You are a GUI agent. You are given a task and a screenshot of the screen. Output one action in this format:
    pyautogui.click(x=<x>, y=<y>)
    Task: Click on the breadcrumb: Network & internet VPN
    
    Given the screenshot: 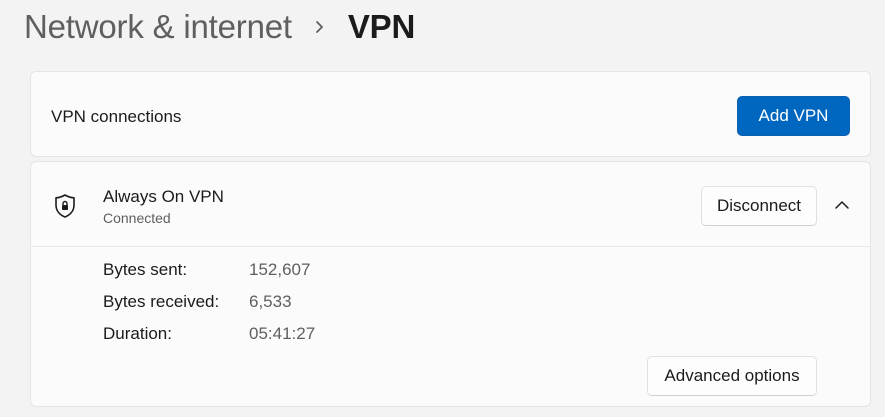 What is the action you would take?
    pyautogui.click(x=219, y=27)
    